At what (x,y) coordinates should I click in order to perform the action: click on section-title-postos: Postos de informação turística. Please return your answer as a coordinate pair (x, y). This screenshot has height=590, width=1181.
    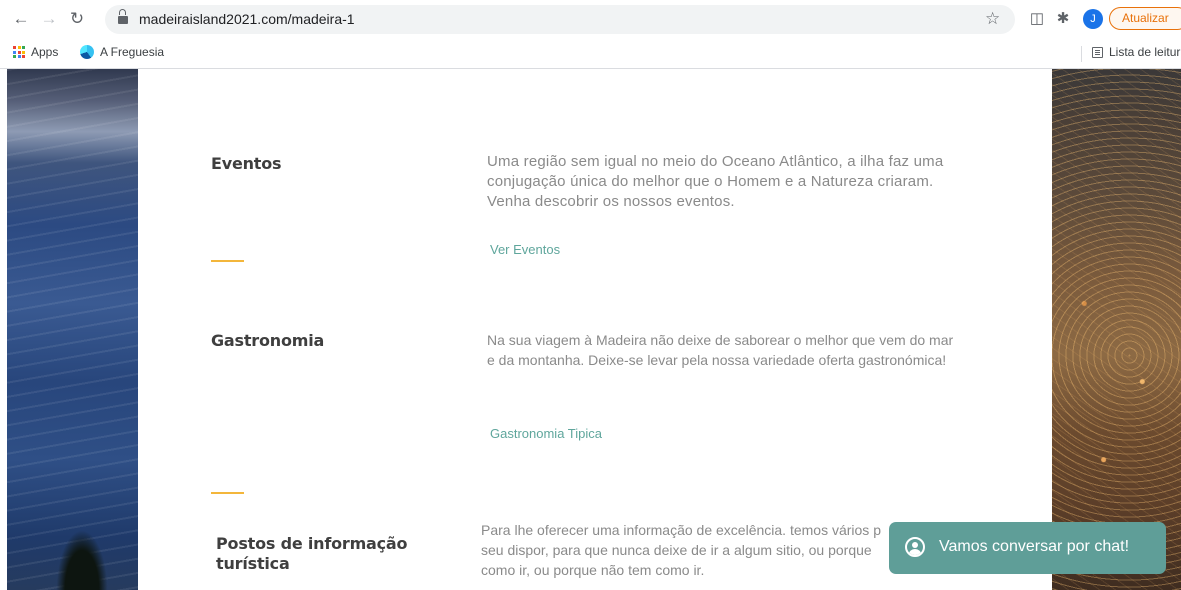
    Looking at the image, I should click on (312, 553).